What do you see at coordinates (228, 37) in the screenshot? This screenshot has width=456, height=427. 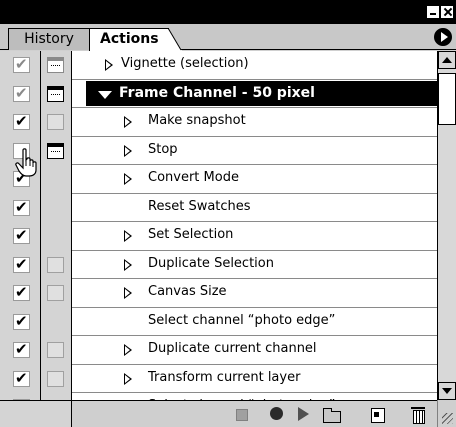 I see `tab-row: History Actions` at bounding box center [228, 37].